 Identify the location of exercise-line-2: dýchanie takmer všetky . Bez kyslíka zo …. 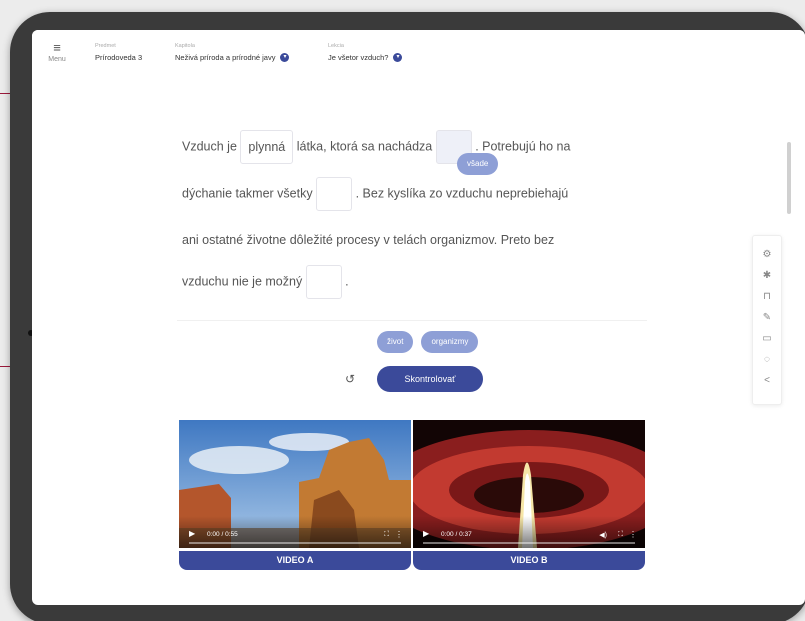
(375, 194).